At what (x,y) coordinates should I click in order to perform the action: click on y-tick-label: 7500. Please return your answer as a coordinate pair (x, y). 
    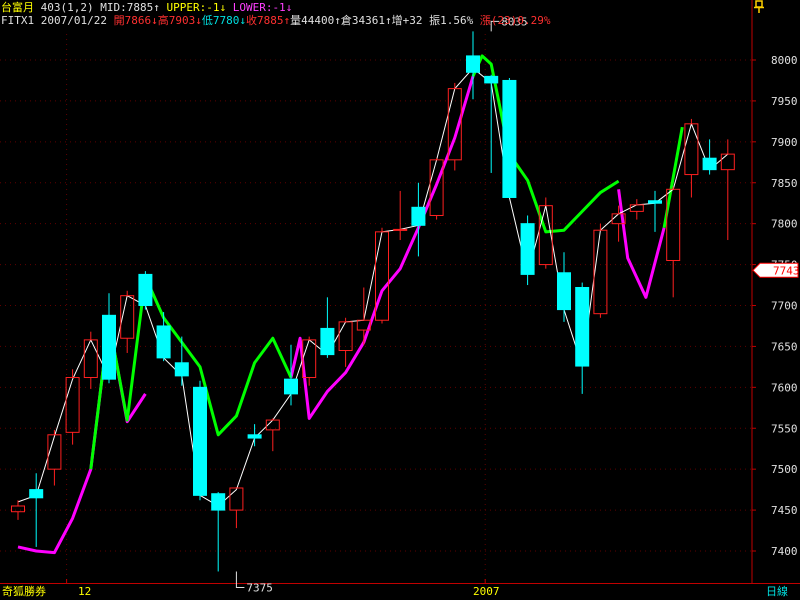
    Looking at the image, I should click on (784, 469).